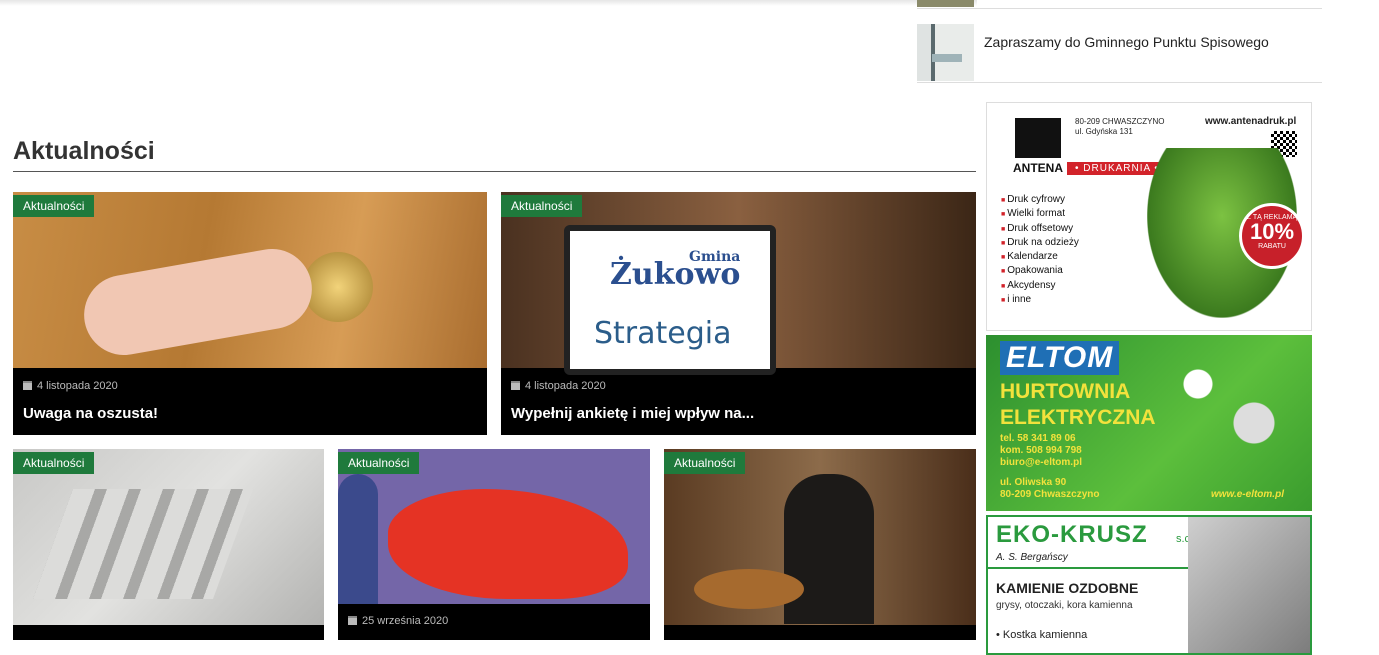  I want to click on ad-website: www.e-eltom.pl, so click(1247, 494).